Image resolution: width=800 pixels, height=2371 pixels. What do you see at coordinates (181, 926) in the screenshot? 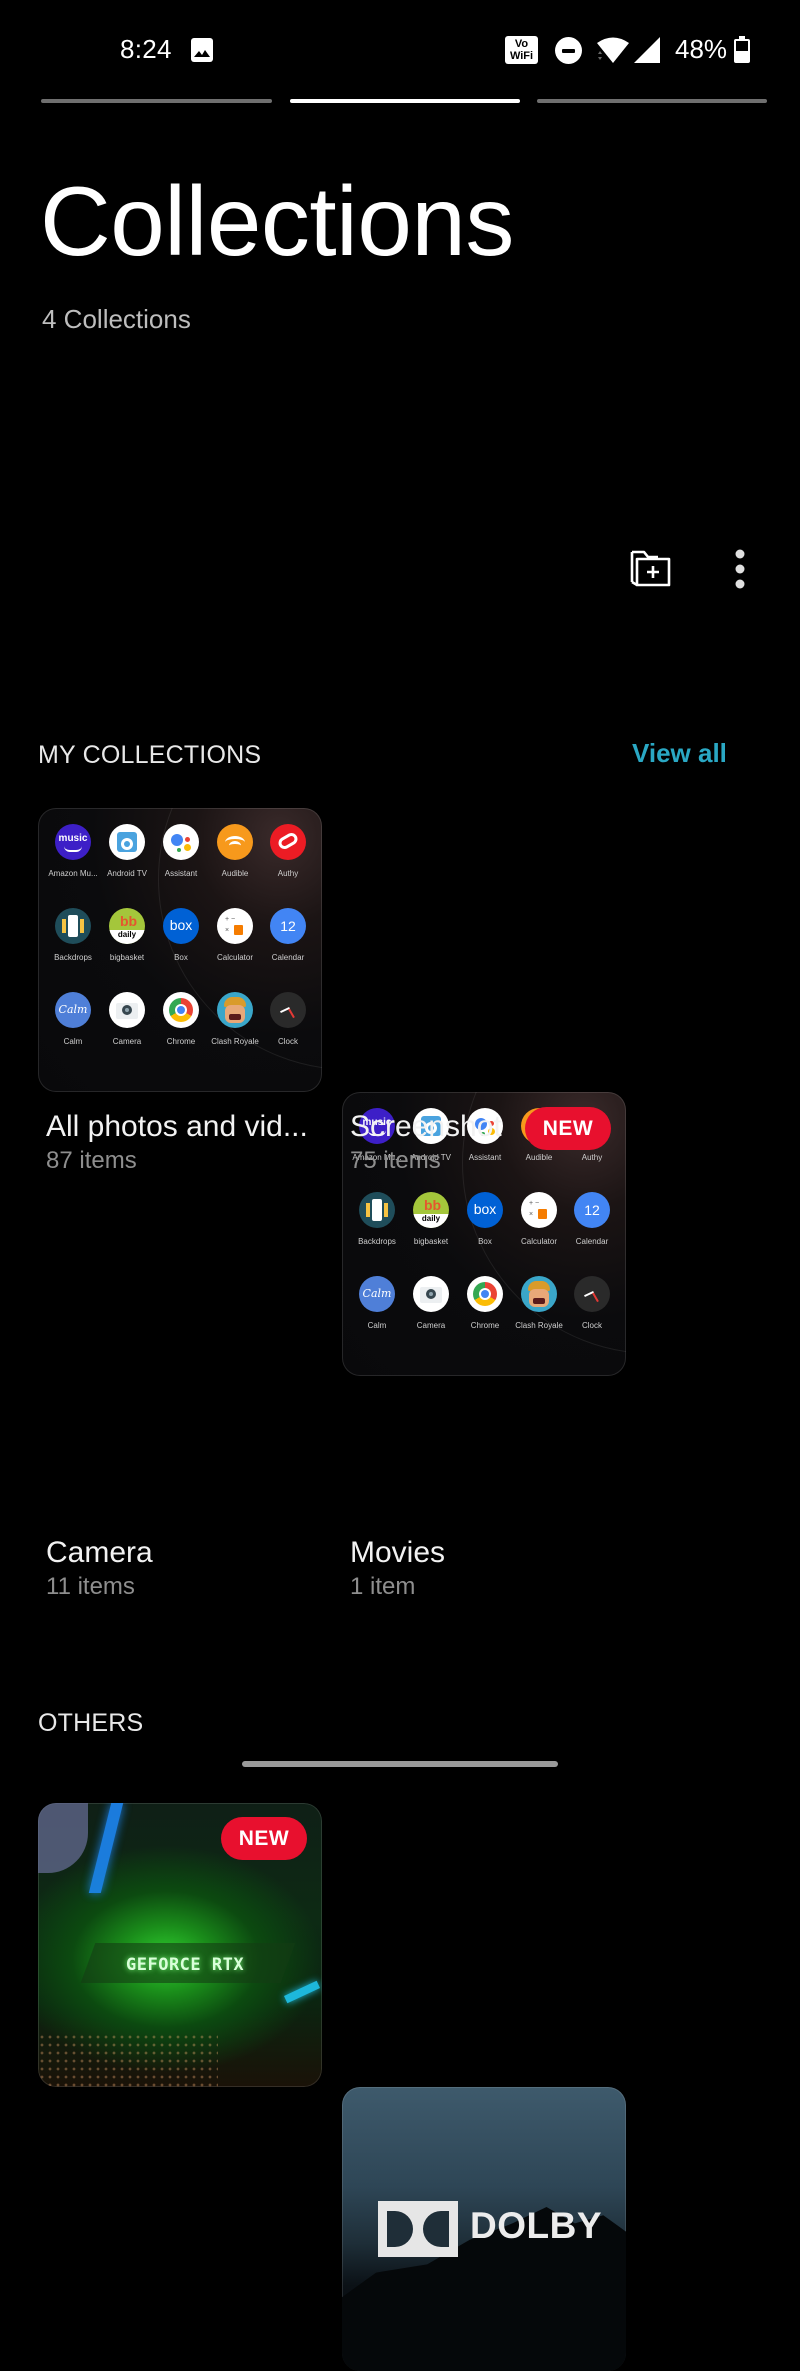
I see `box-app-icon: box` at bounding box center [181, 926].